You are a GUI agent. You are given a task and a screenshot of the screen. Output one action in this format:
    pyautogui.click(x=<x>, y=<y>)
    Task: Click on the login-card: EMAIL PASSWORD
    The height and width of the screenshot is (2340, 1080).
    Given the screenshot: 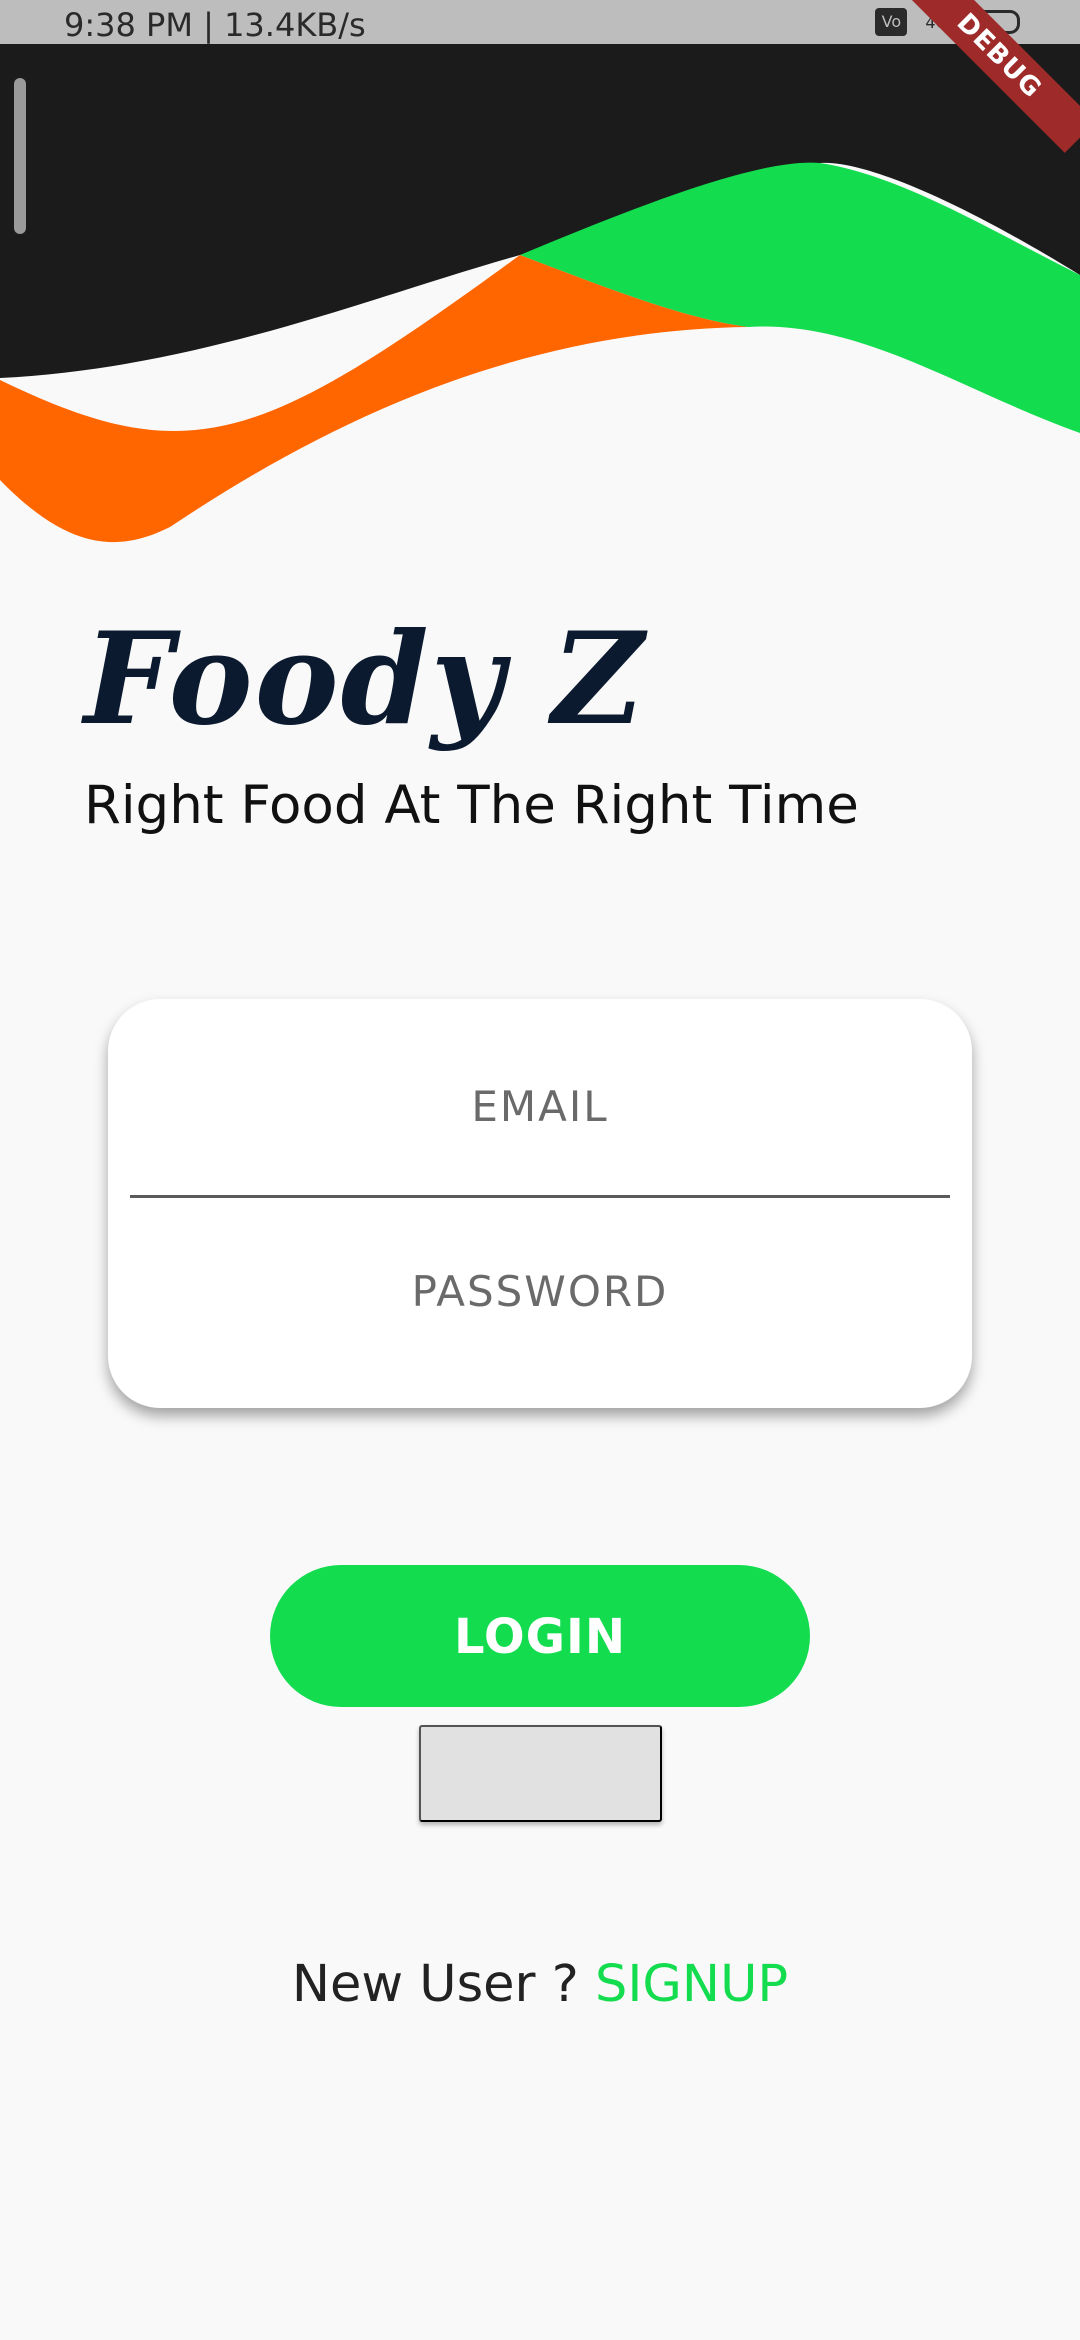 What is the action you would take?
    pyautogui.click(x=540, y=1203)
    